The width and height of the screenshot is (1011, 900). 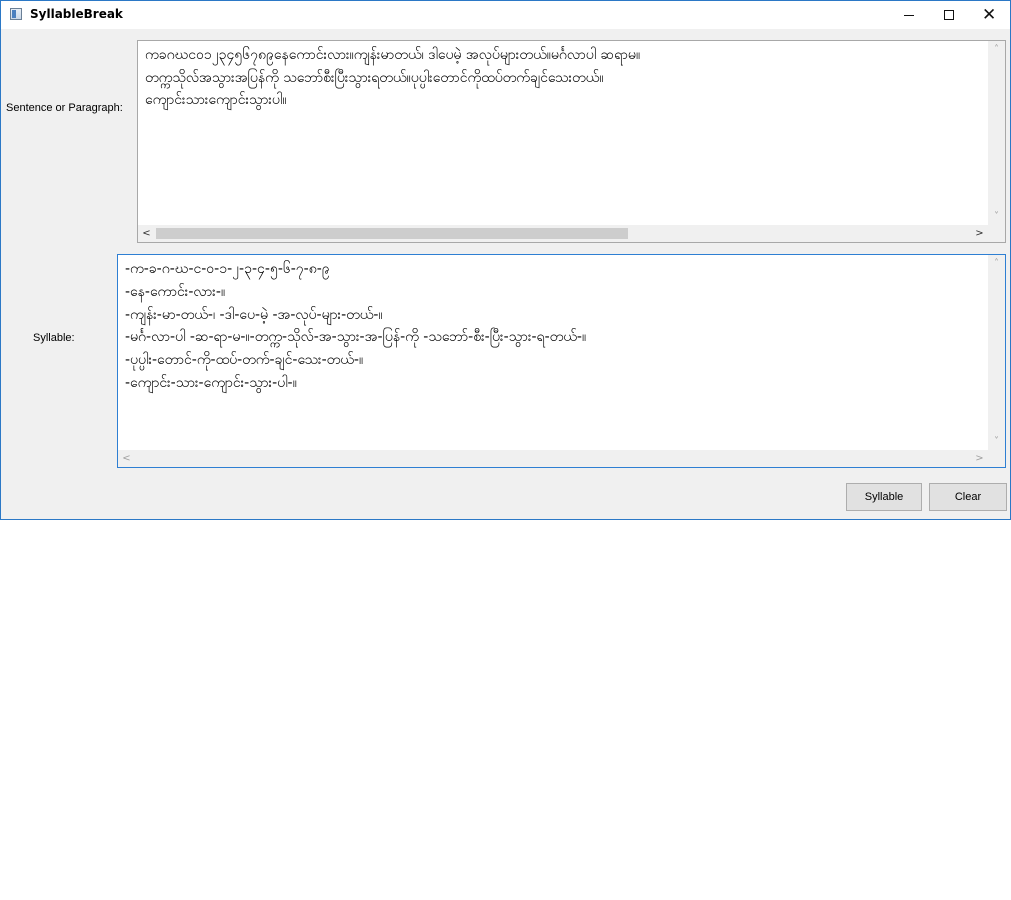 What do you see at coordinates (16, 14) in the screenshot?
I see `app-icon` at bounding box center [16, 14].